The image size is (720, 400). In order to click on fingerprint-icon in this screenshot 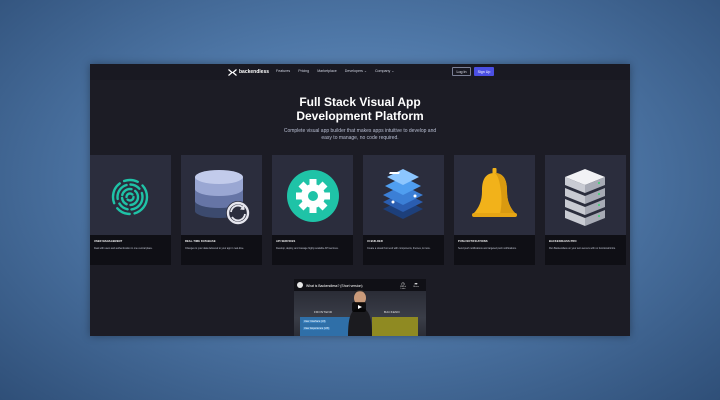, I will do `click(130, 197)`.